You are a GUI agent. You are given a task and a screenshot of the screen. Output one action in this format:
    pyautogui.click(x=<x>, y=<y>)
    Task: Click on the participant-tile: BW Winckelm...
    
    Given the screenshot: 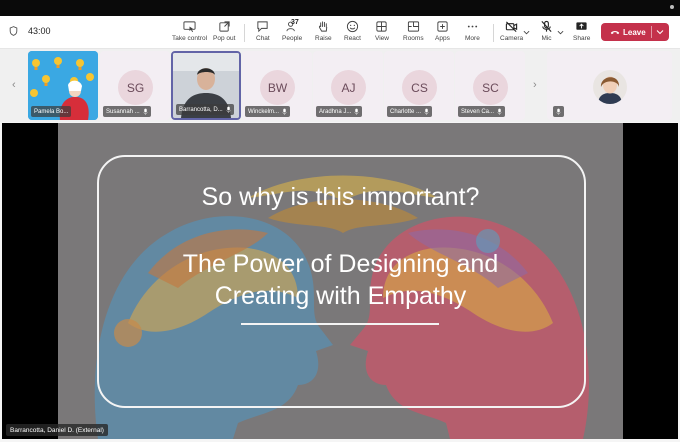 What is the action you would take?
    pyautogui.click(x=277, y=85)
    